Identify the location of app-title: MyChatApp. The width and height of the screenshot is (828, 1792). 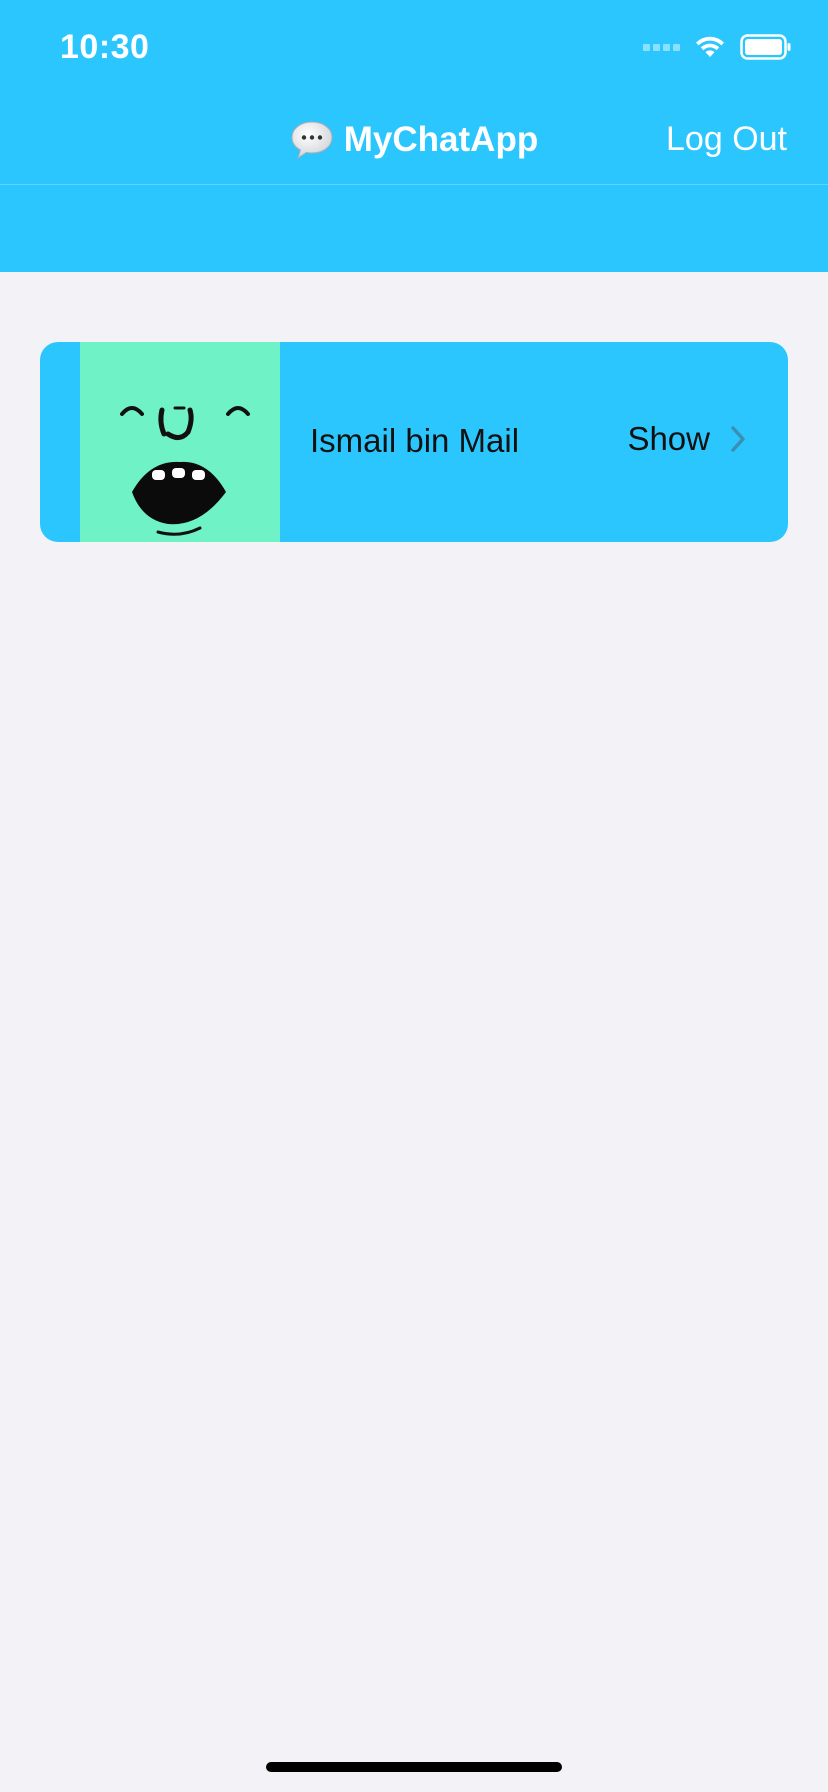
(441, 139).